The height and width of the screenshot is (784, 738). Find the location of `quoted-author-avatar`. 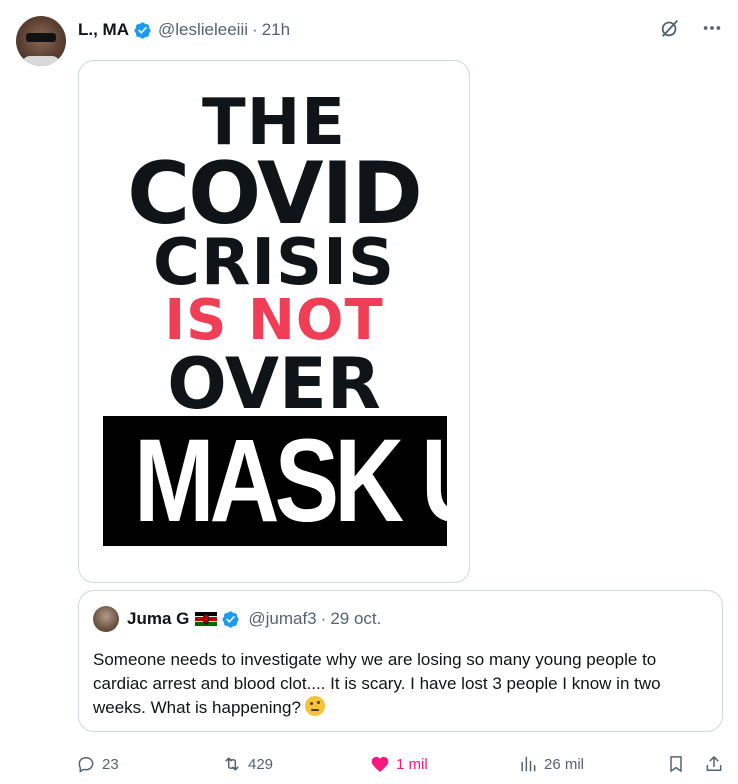

quoted-author-avatar is located at coordinates (106, 619).